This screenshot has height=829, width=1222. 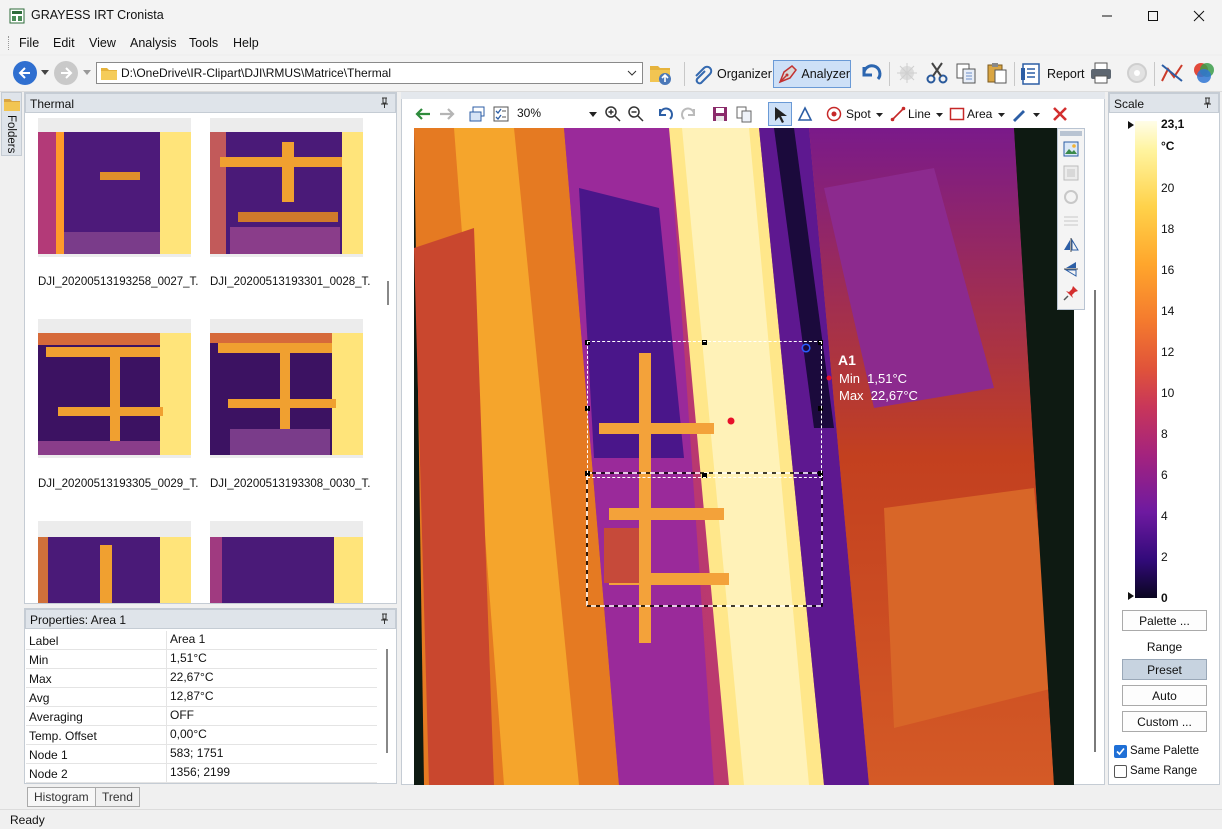 I want to click on toolbar-grip, so click(x=1071, y=133).